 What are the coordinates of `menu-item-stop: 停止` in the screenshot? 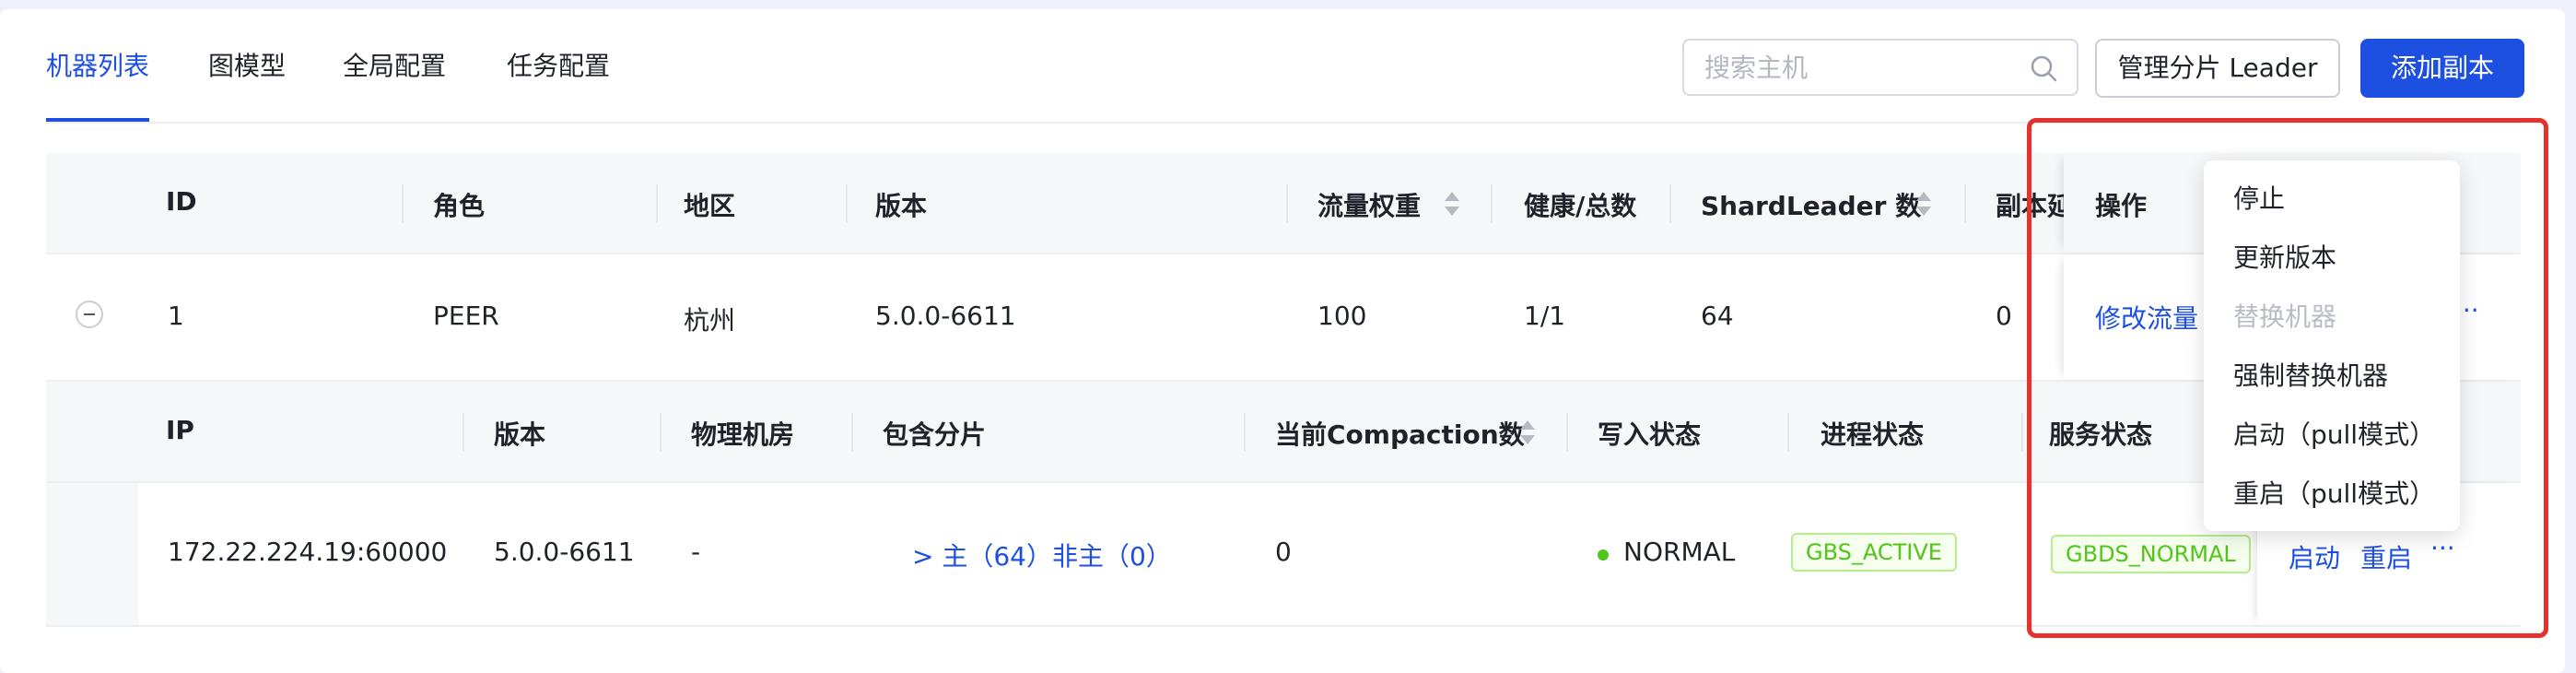 It's located at (2332, 199).